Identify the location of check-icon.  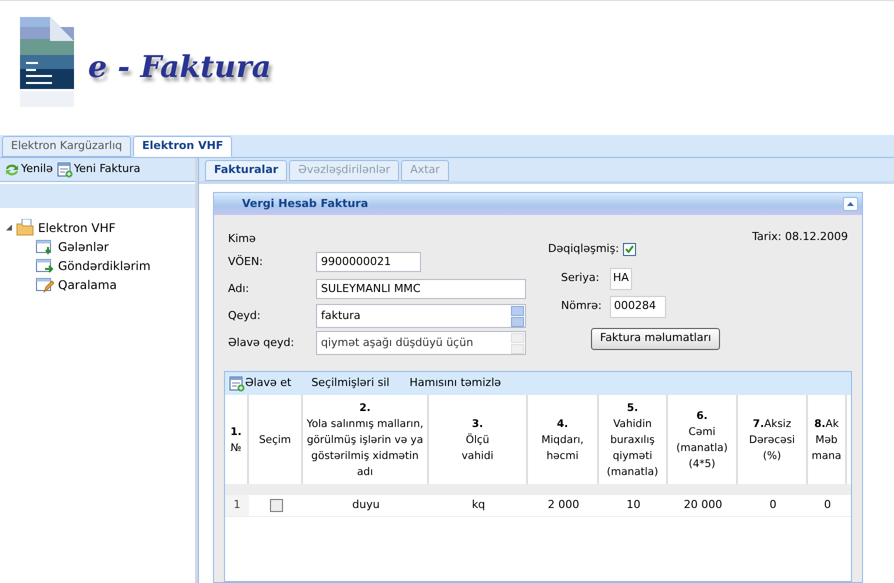
(629, 249).